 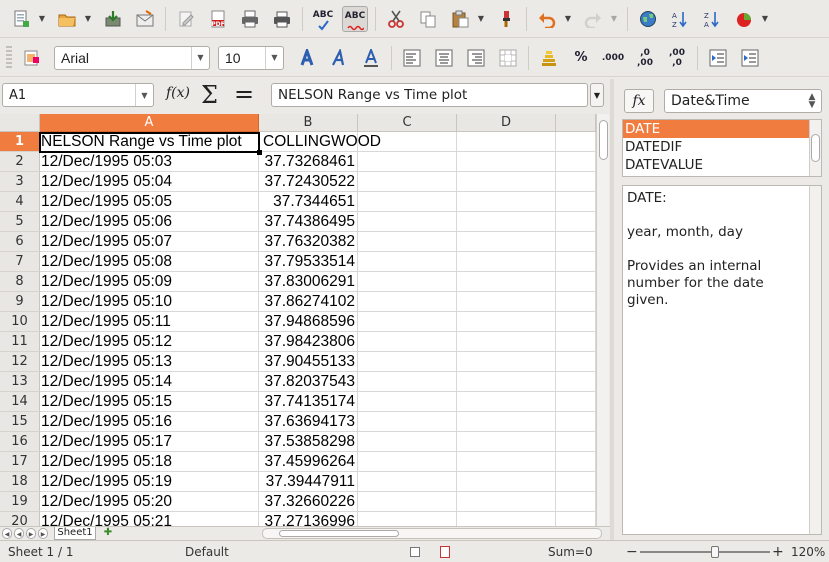 What do you see at coordinates (815, 360) in the screenshot?
I see `description-scrollbar` at bounding box center [815, 360].